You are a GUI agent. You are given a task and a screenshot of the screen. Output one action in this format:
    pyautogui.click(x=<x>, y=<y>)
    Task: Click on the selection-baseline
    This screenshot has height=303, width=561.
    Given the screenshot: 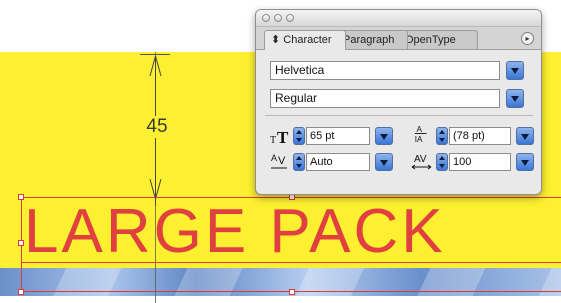 What is the action you would take?
    pyautogui.click(x=291, y=262)
    